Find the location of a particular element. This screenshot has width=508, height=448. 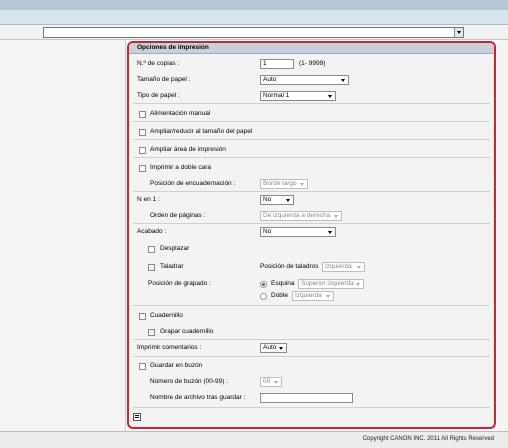

staple-position-label: Posición de grapado : is located at coordinates (179, 283).